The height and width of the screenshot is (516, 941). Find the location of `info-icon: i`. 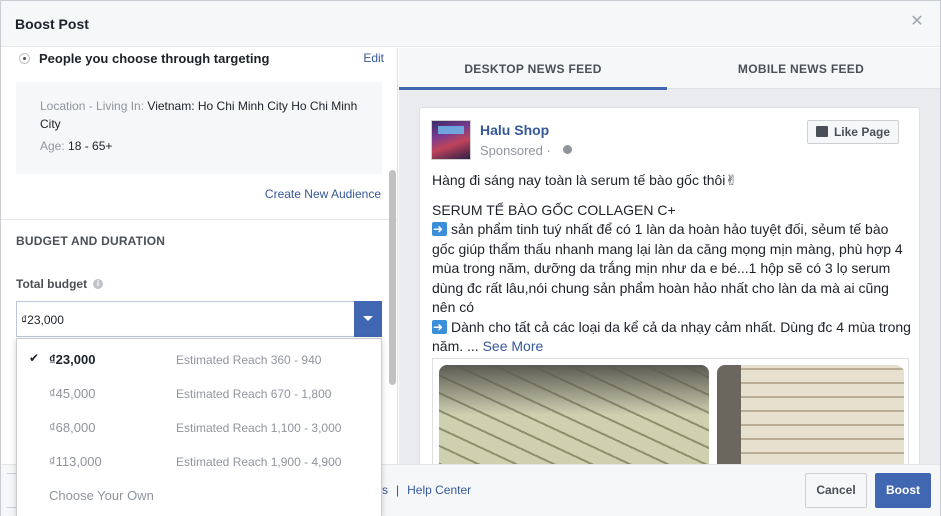

info-icon: i is located at coordinates (98, 284).